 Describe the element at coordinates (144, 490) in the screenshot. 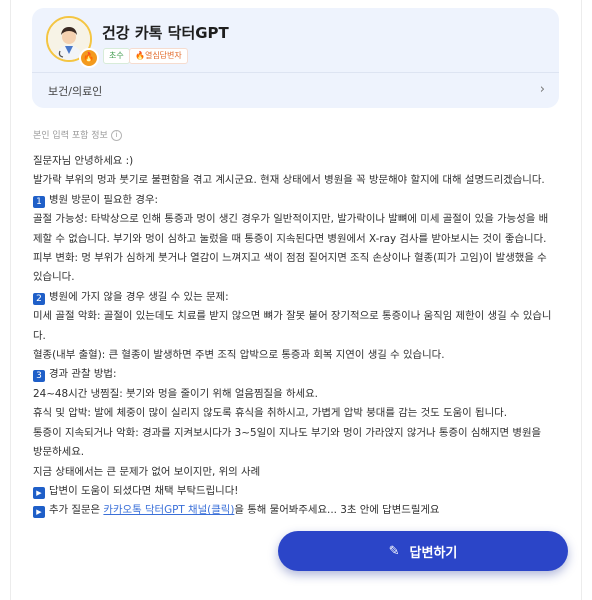

I see `helpful-text: 답변이 도움이 되셨다면 채택 부탁드립니다!` at that location.